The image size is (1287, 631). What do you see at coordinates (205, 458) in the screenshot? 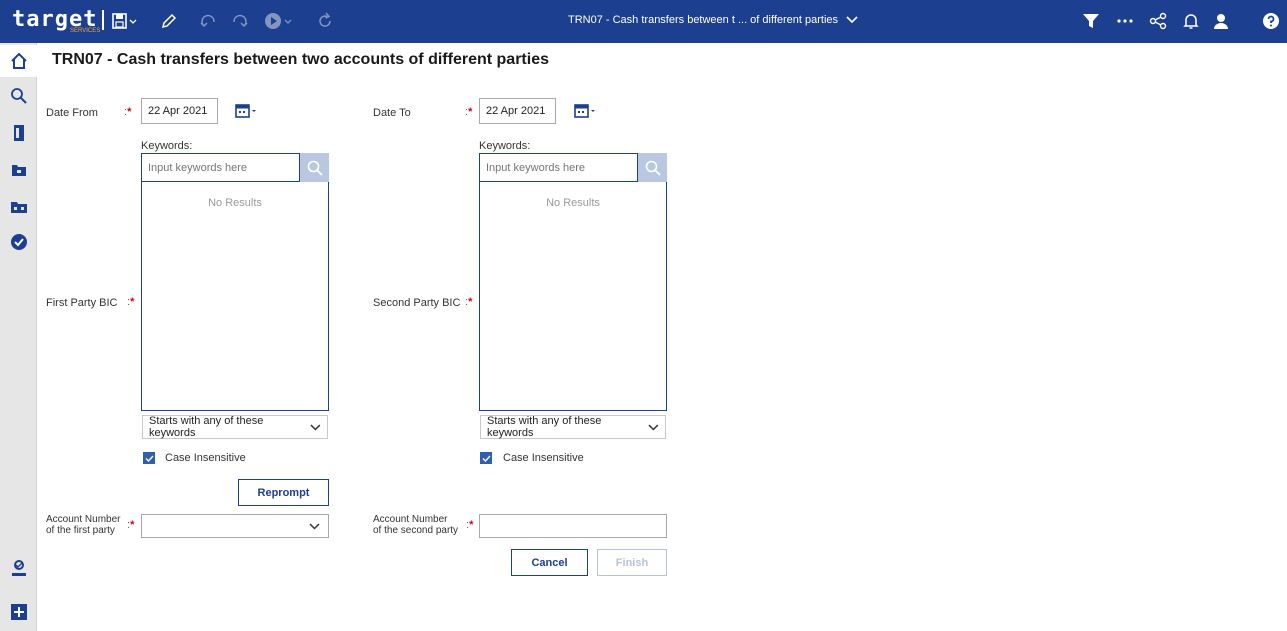
I see `first-party-case-insensitive-label: Case Insensitive` at bounding box center [205, 458].